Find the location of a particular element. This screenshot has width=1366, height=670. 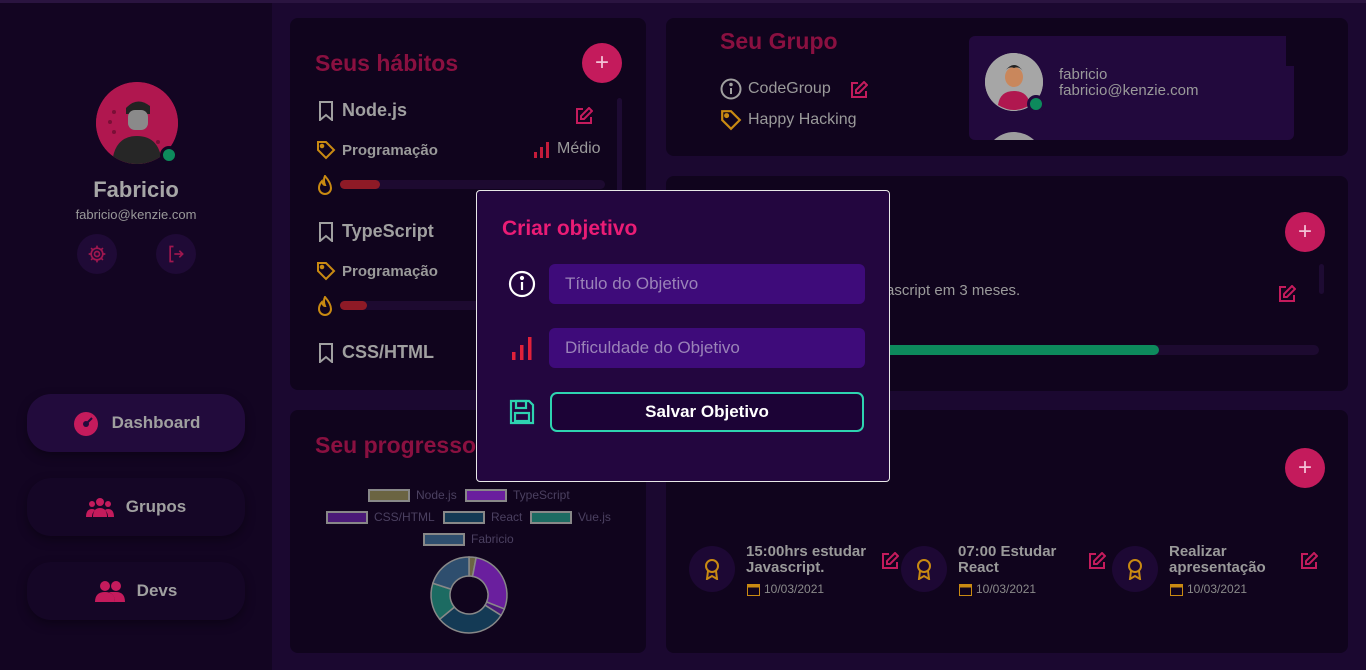

user-email: fabricio@kenzie.com is located at coordinates (136, 214).